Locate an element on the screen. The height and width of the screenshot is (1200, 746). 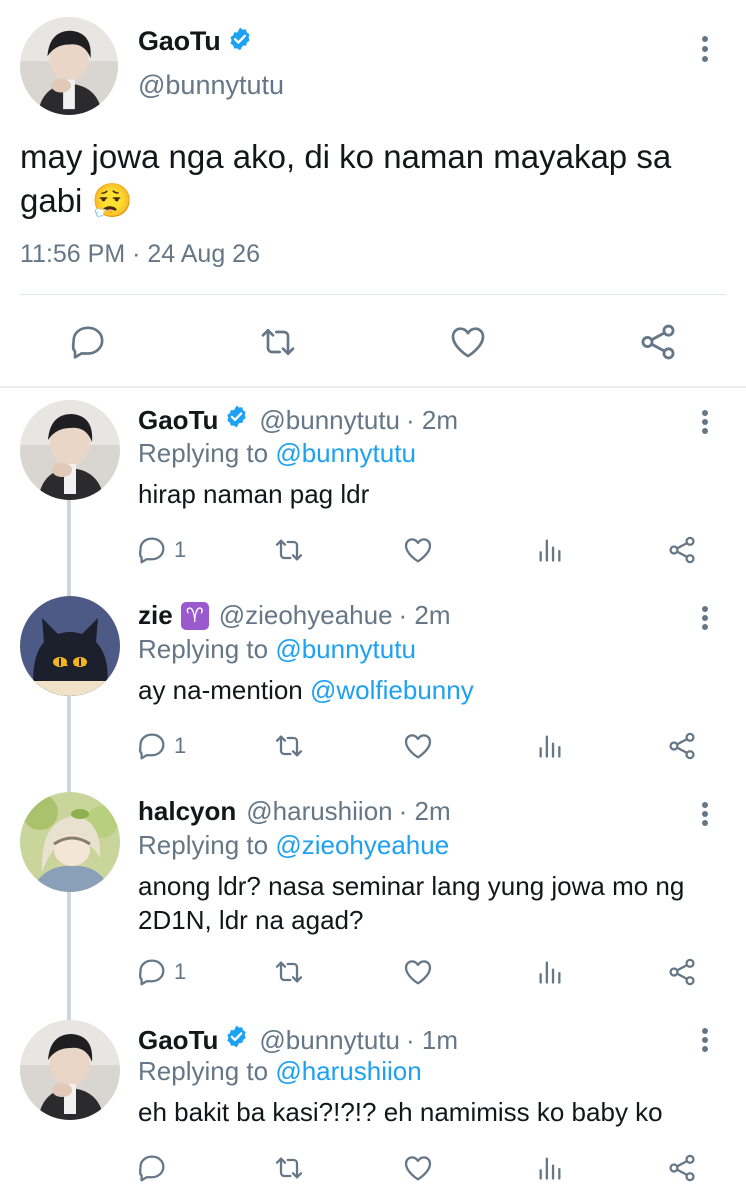
reply-header: halcyon @harushiion · 2m is located at coordinates (294, 811).